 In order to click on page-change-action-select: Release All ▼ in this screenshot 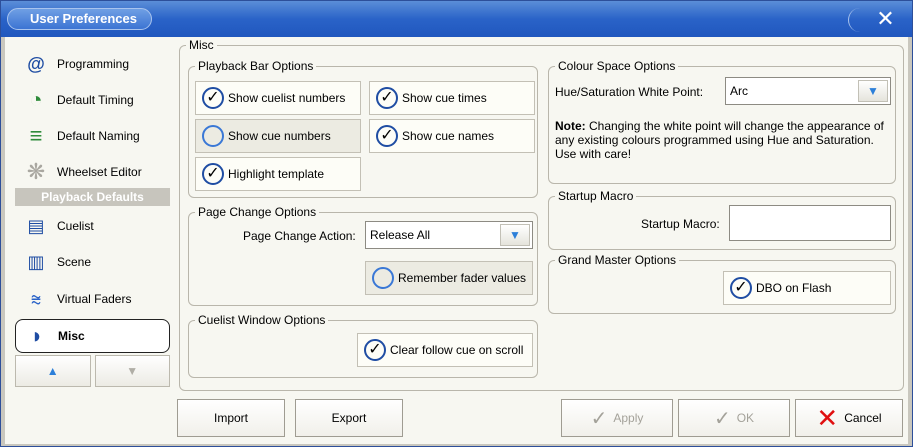, I will do `click(449, 235)`.